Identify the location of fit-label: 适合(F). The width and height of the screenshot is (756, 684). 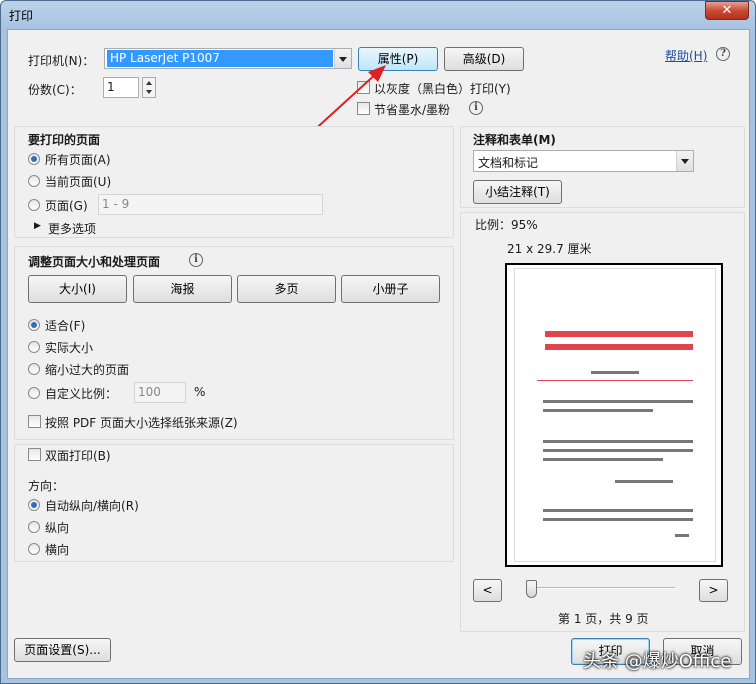
(65, 326).